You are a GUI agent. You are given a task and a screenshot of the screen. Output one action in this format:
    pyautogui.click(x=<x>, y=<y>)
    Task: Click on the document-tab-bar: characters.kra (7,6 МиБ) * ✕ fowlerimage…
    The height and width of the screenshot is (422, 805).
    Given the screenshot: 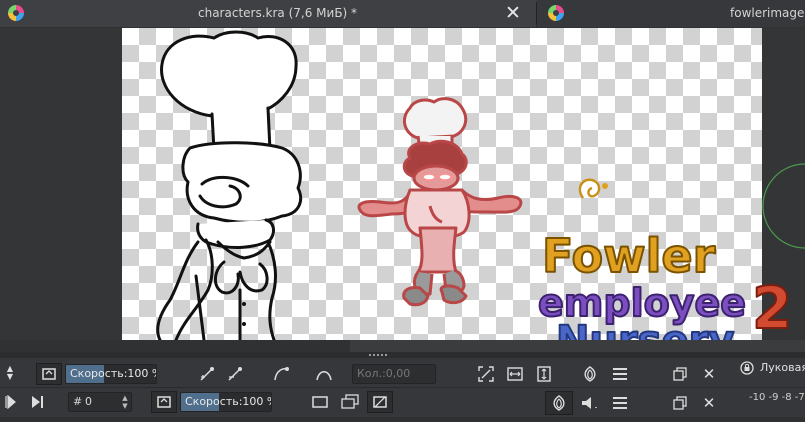 What is the action you would take?
    pyautogui.click(x=402, y=13)
    